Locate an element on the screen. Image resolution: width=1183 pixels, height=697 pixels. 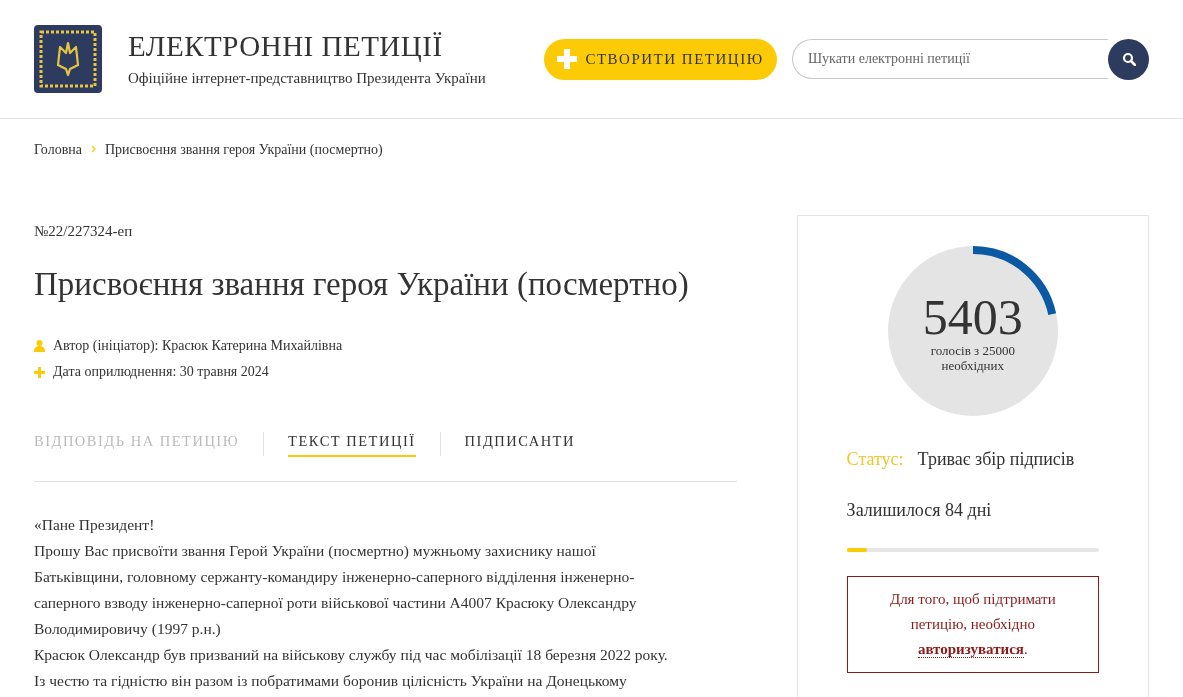
breadcrumb-link: Присвоєння звання героя України (посмертно) is located at coordinates (244, 149).